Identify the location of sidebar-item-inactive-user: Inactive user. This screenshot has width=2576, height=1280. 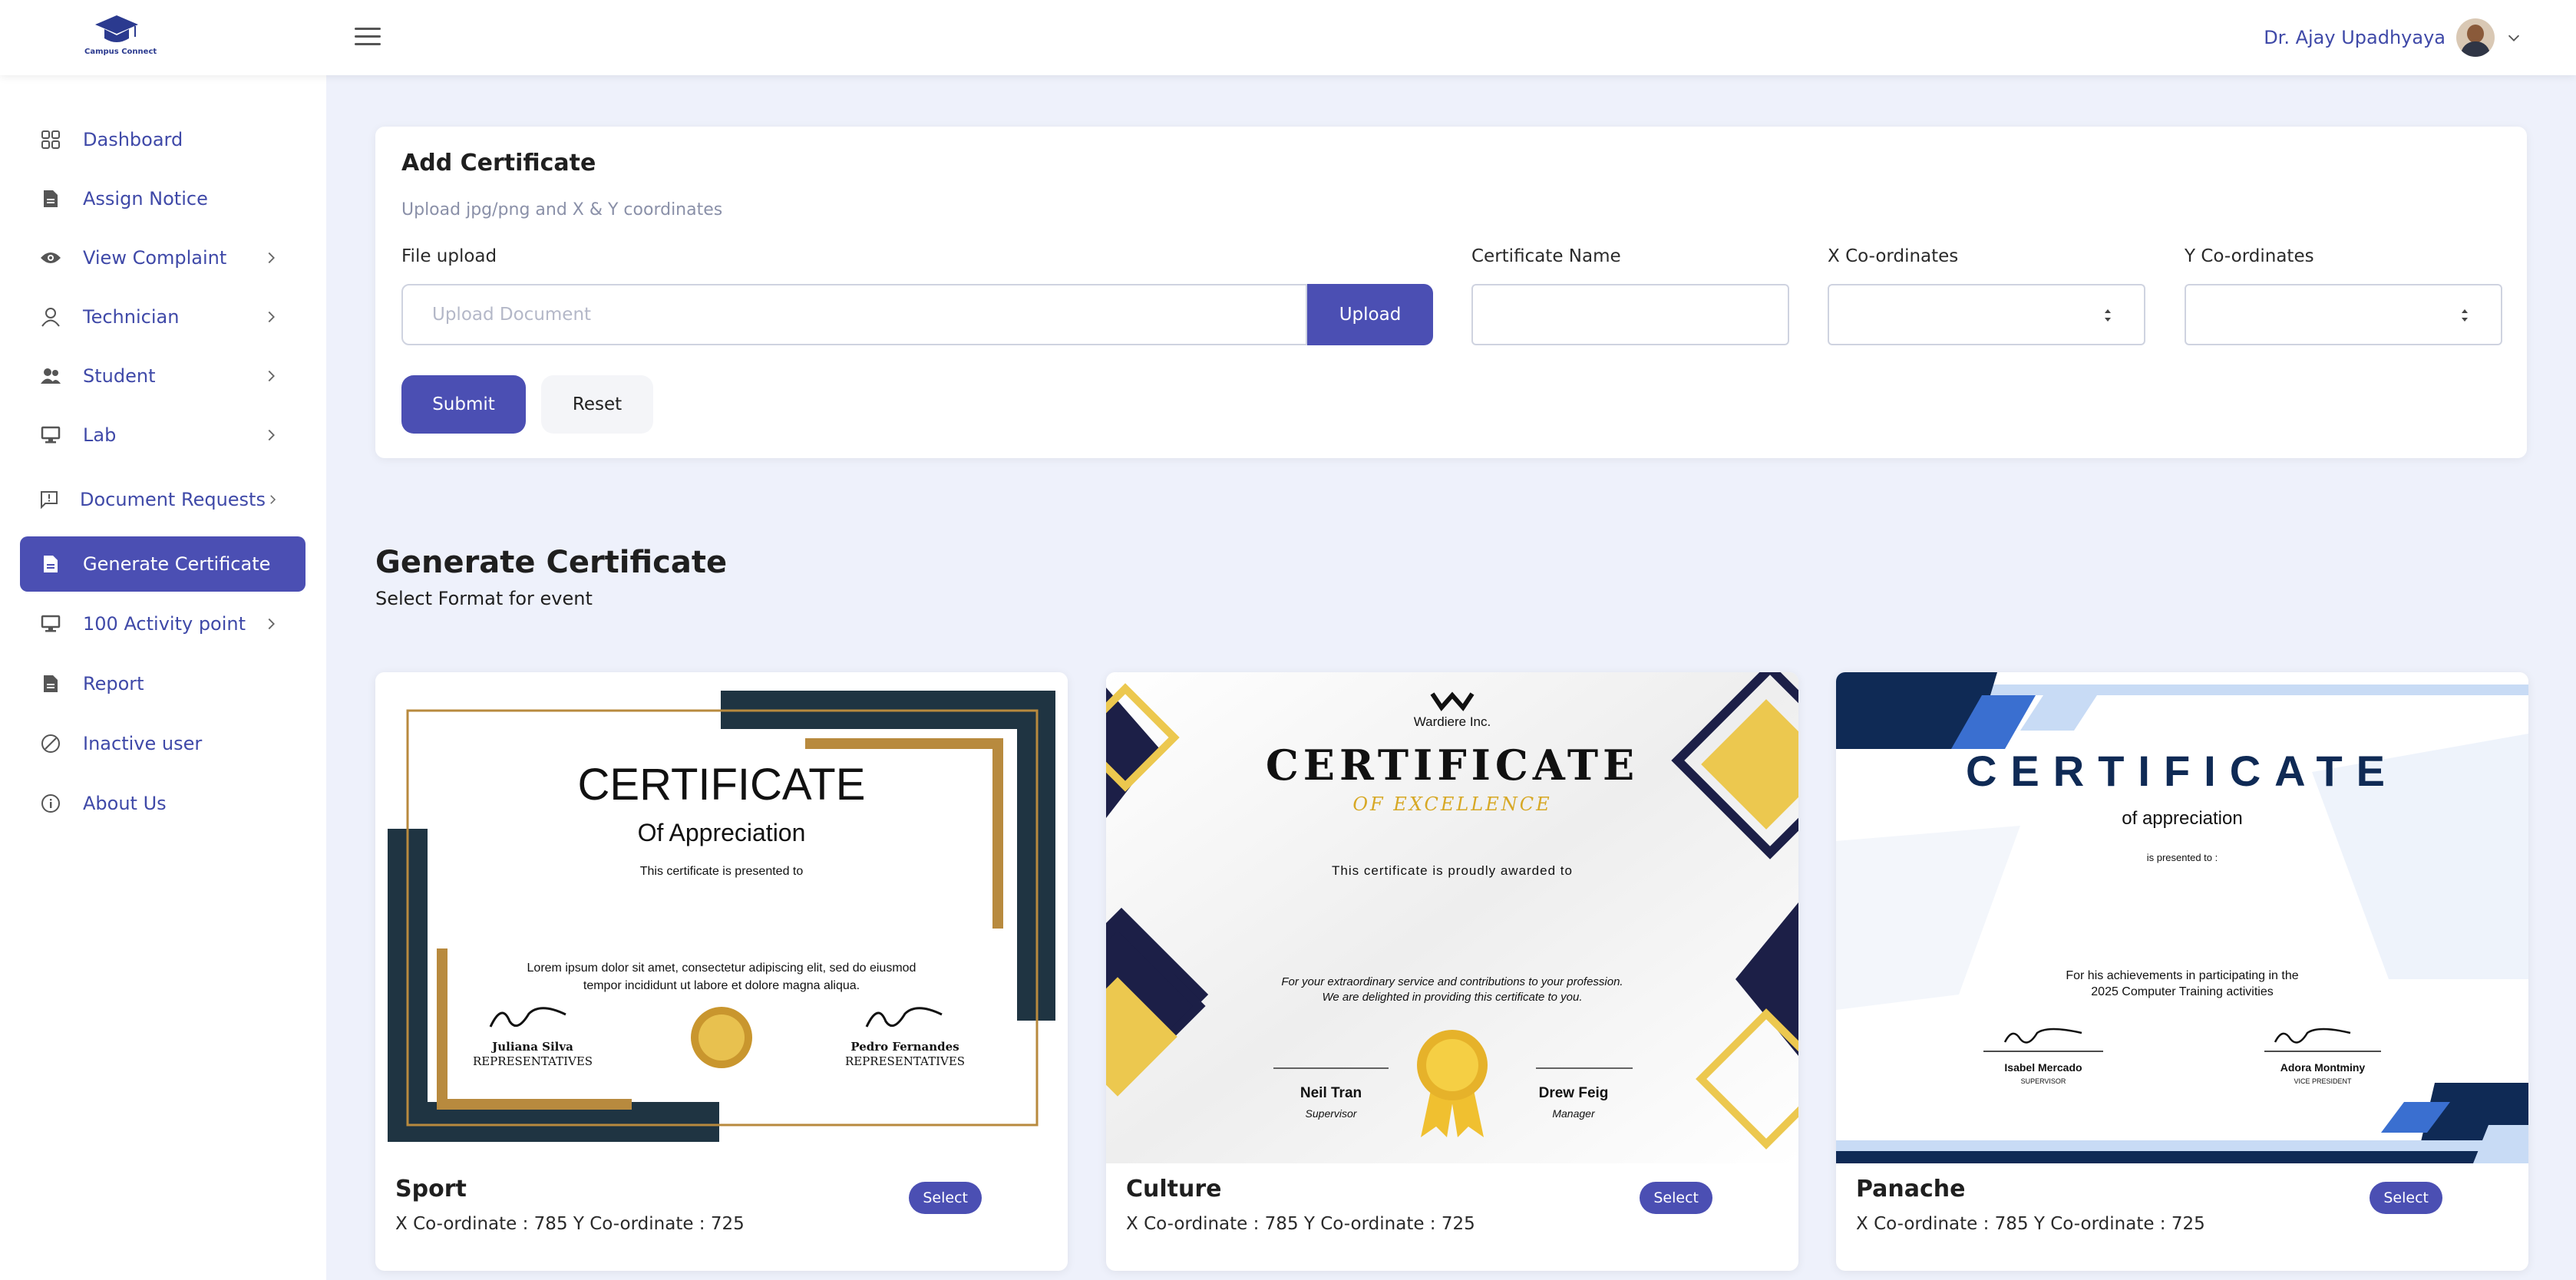
(162, 743).